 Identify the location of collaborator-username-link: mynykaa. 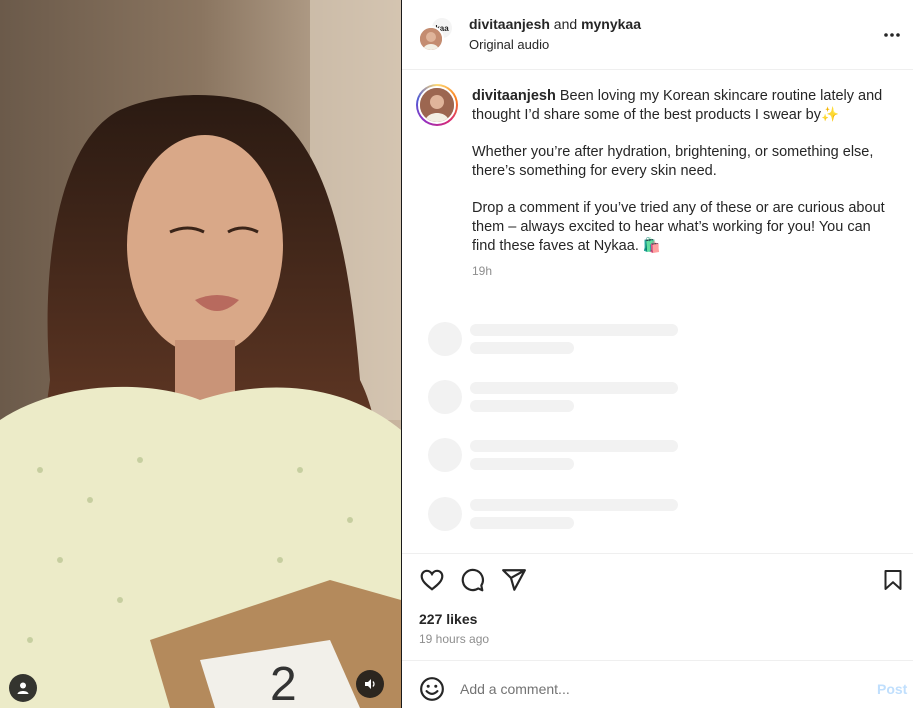
(611, 24).